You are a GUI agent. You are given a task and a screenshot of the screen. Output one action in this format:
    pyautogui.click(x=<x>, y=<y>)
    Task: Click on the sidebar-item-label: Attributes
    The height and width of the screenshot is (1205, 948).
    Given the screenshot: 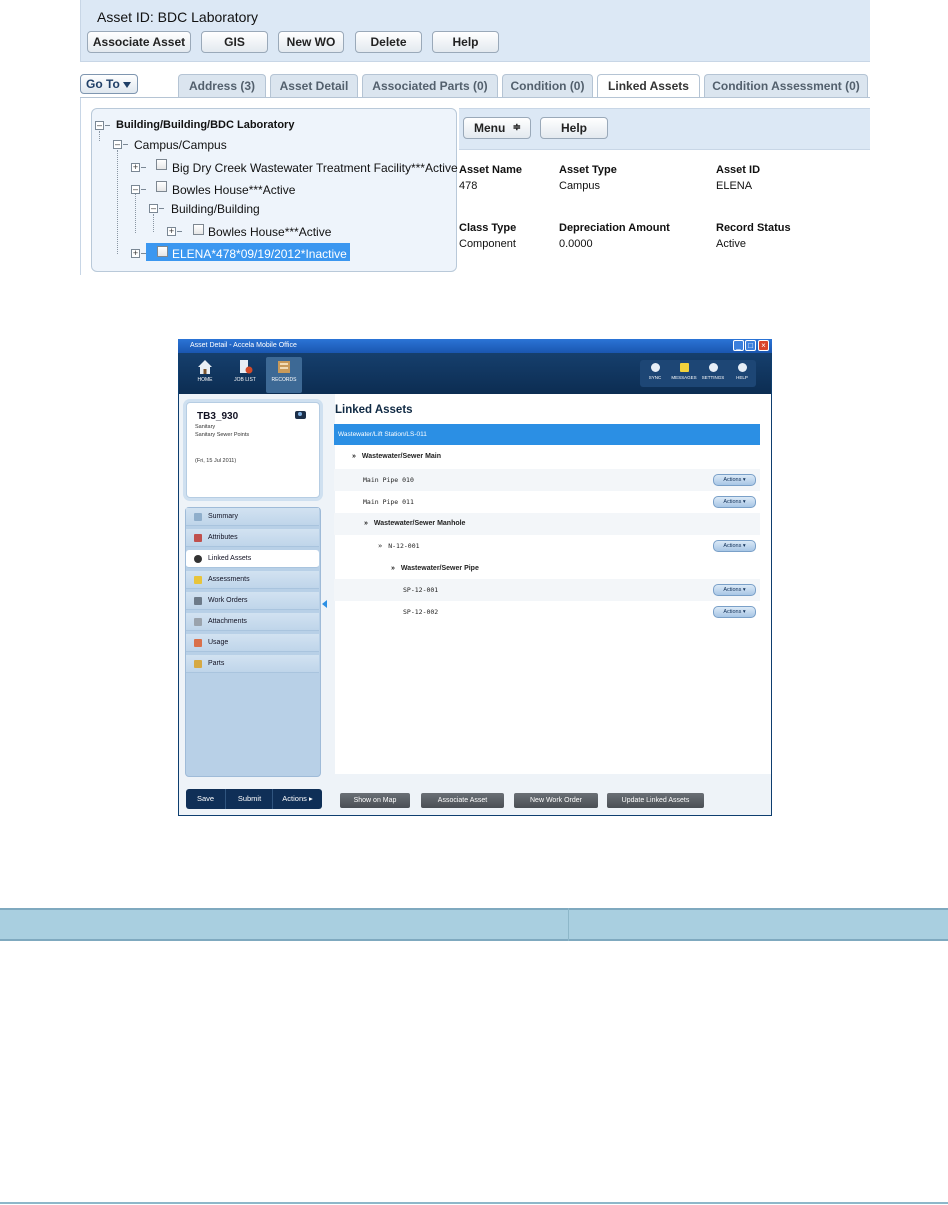 What is the action you would take?
    pyautogui.click(x=223, y=537)
    